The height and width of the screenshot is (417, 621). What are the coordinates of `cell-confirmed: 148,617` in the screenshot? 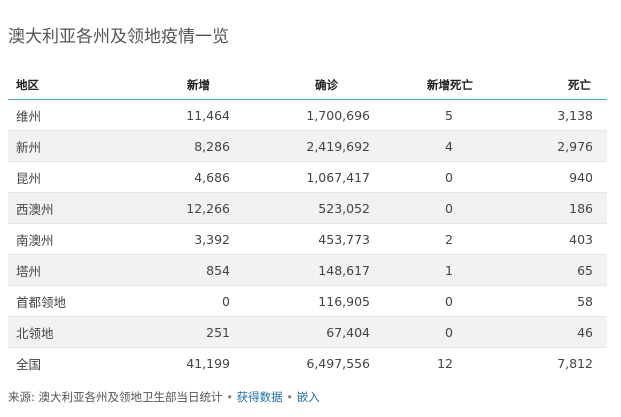 It's located at (308, 270).